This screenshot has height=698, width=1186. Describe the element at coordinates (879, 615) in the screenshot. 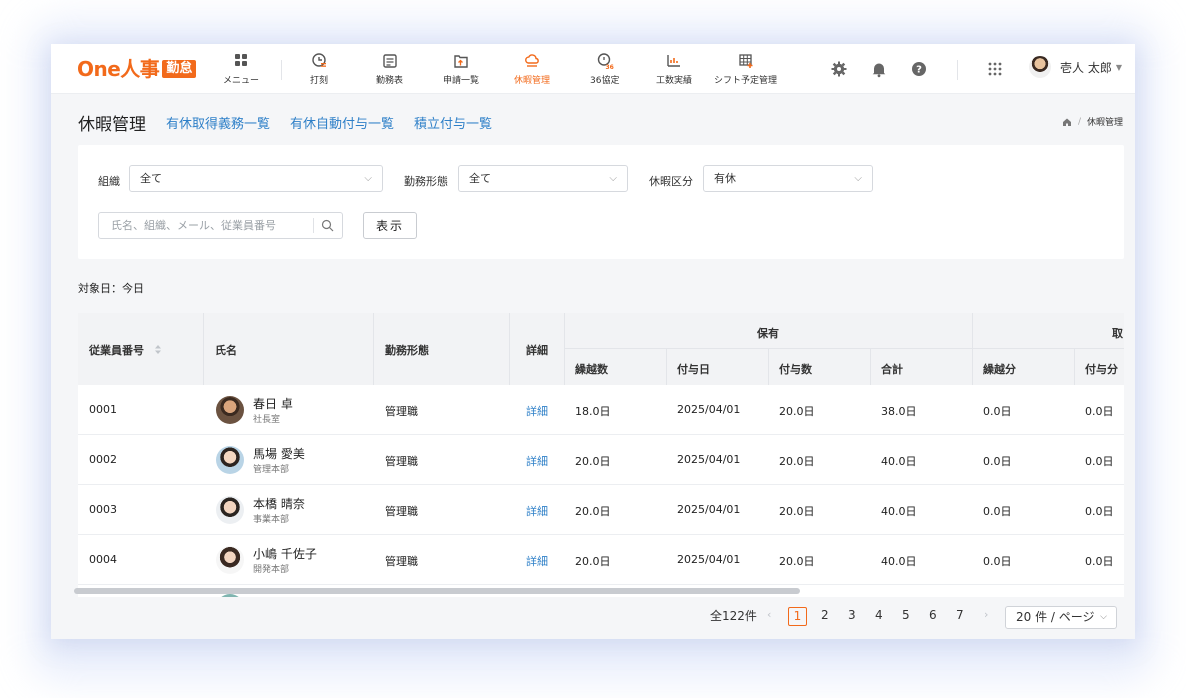

I see `page-button: 4` at that location.